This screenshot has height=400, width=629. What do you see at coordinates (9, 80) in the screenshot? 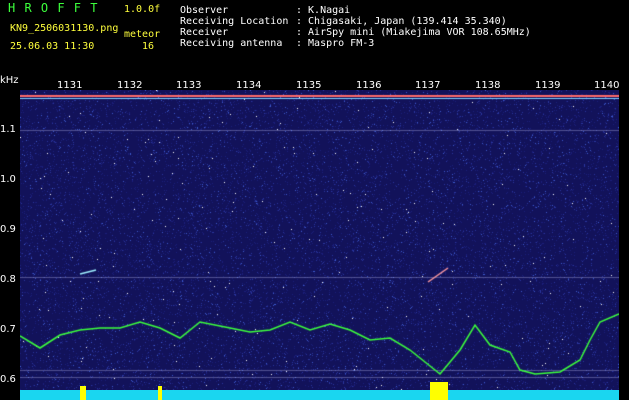
I see `y-axis-unit: kHz` at bounding box center [9, 80].